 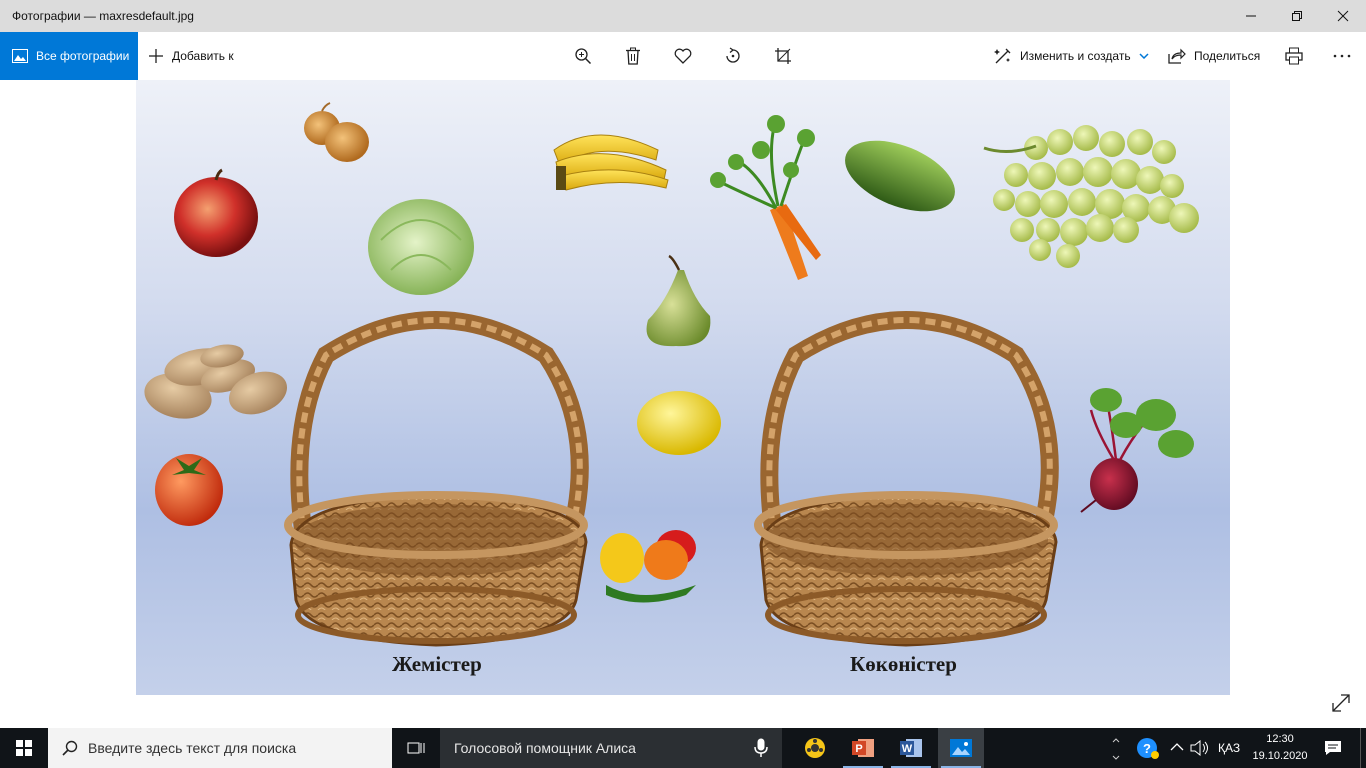 I want to click on clock-date: 19.10.2020, so click(x=1280, y=756).